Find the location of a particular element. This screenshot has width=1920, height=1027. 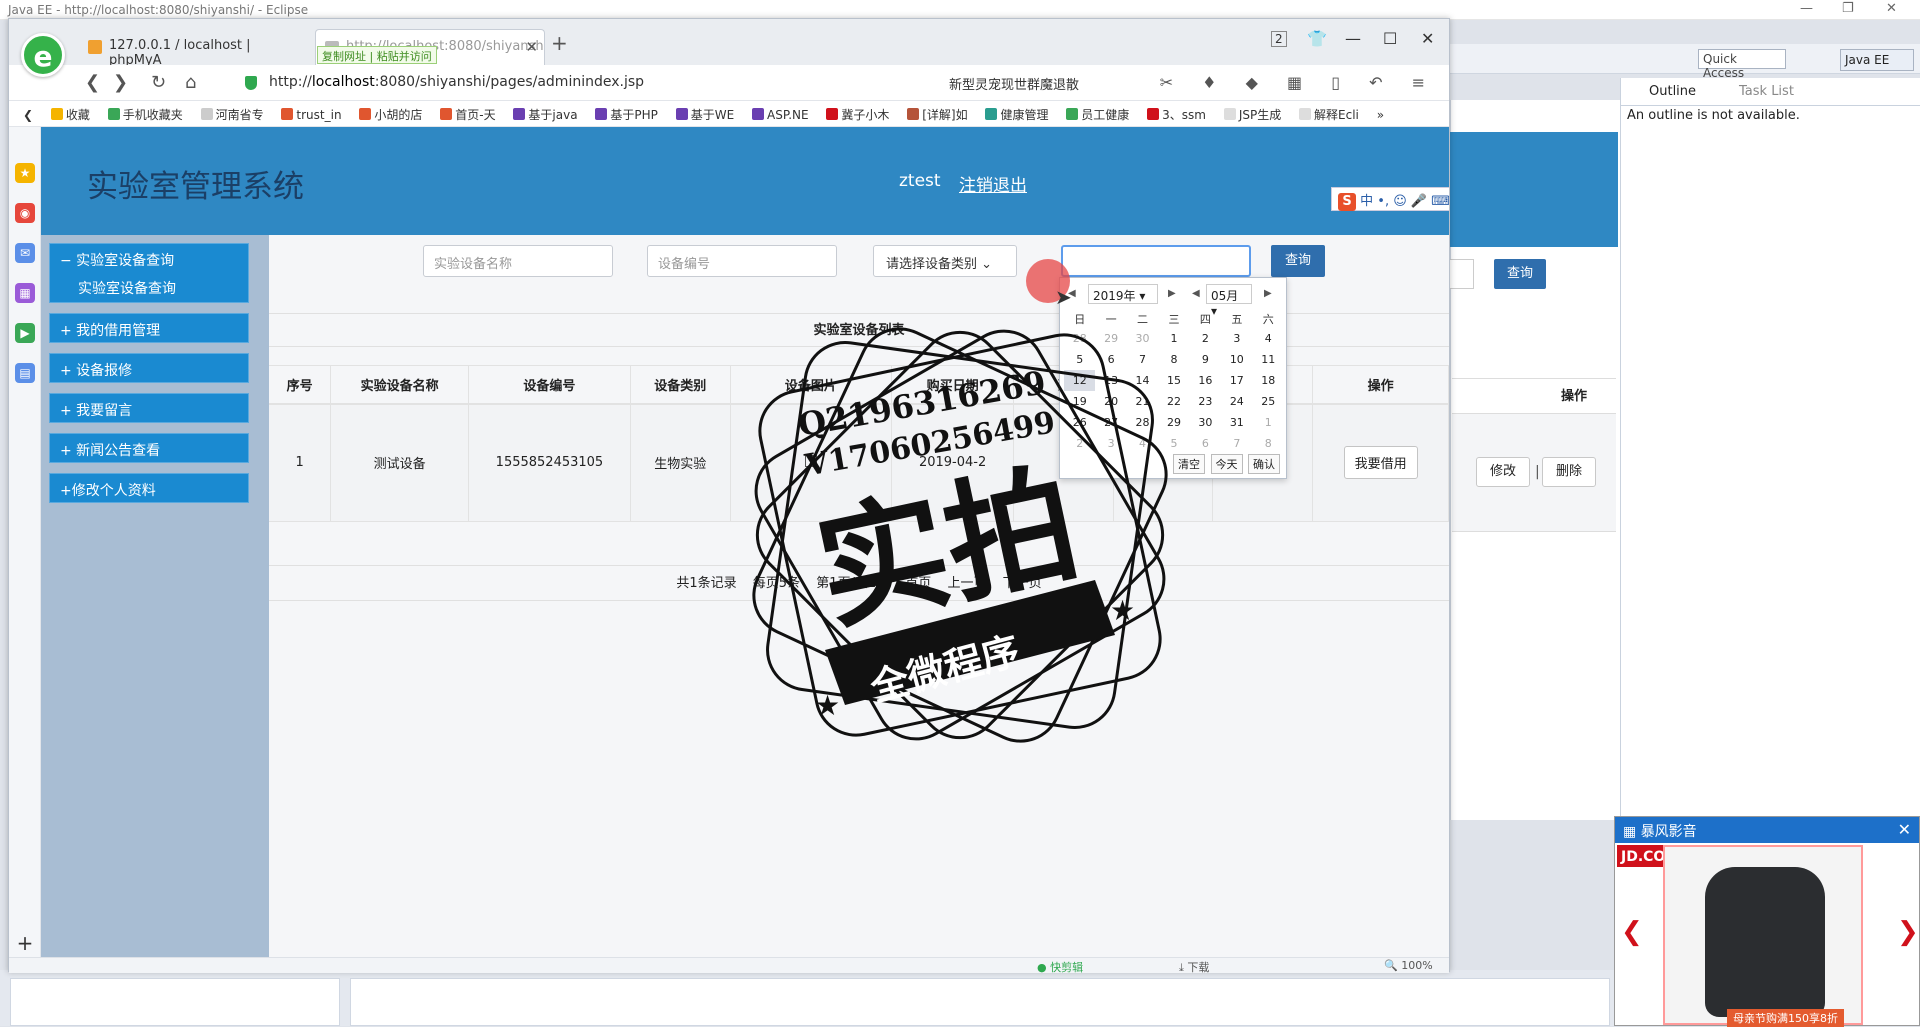

calendar-day: 22 is located at coordinates (1173, 401).